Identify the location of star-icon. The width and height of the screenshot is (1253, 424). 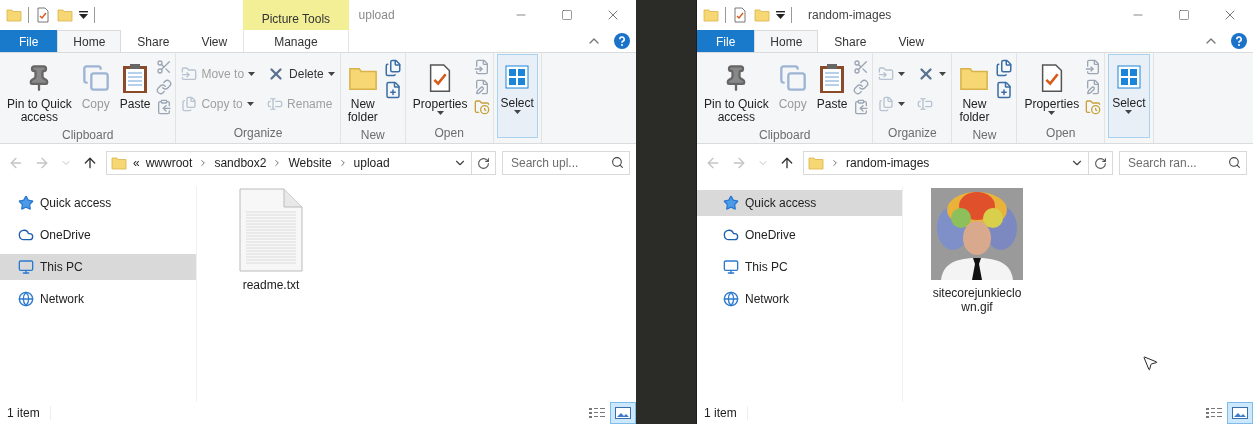
(26, 203).